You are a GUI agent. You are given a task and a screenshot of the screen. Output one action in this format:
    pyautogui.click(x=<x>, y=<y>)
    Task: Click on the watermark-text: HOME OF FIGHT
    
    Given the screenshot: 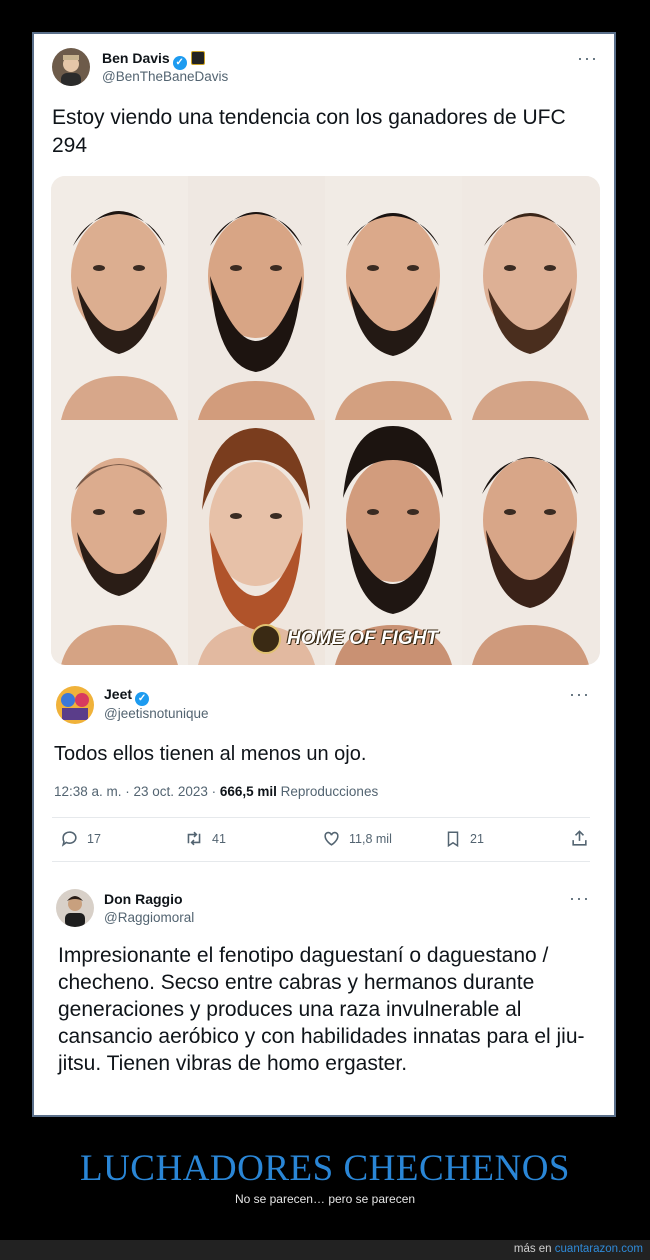 What is the action you would take?
    pyautogui.click(x=362, y=638)
    